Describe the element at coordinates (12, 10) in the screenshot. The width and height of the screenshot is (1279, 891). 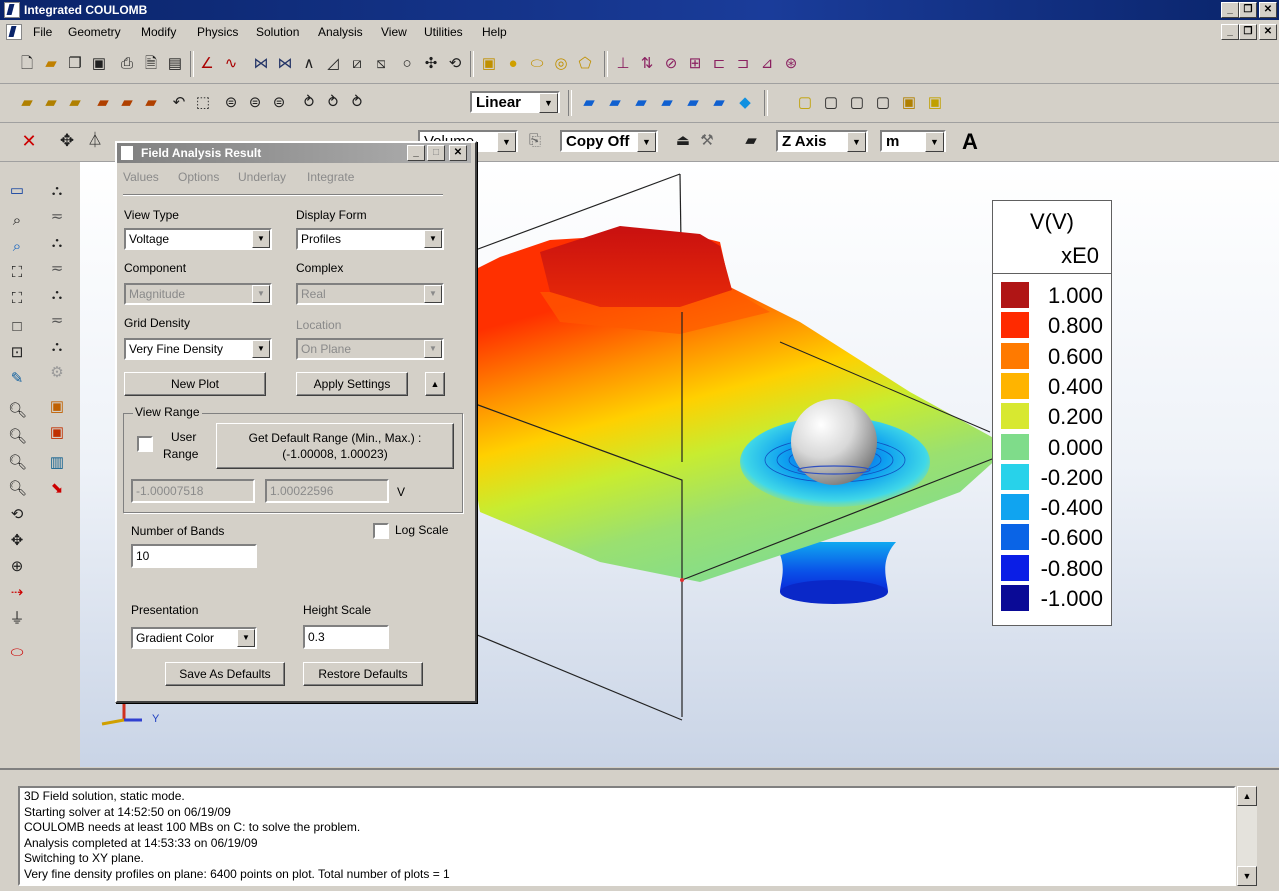
I see `app-icon` at that location.